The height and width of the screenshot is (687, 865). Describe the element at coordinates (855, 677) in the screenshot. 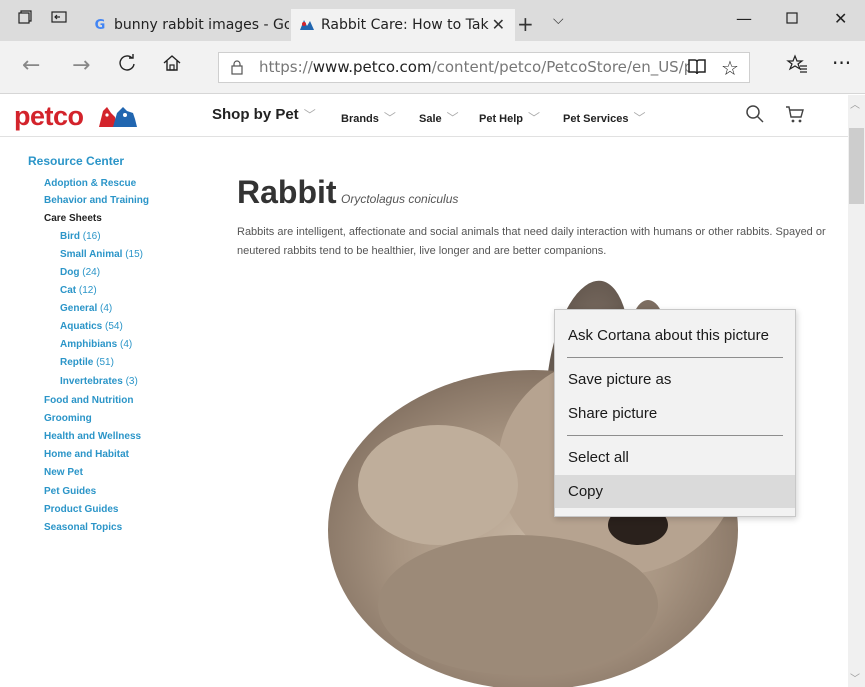

I see `scroll-down-icon: ﹀` at that location.